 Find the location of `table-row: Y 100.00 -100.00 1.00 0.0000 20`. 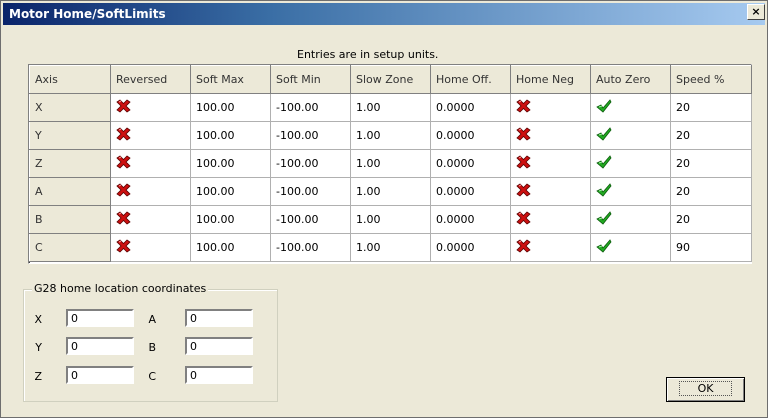

table-row: Y 100.00 -100.00 1.00 0.0000 20 is located at coordinates (390, 135).